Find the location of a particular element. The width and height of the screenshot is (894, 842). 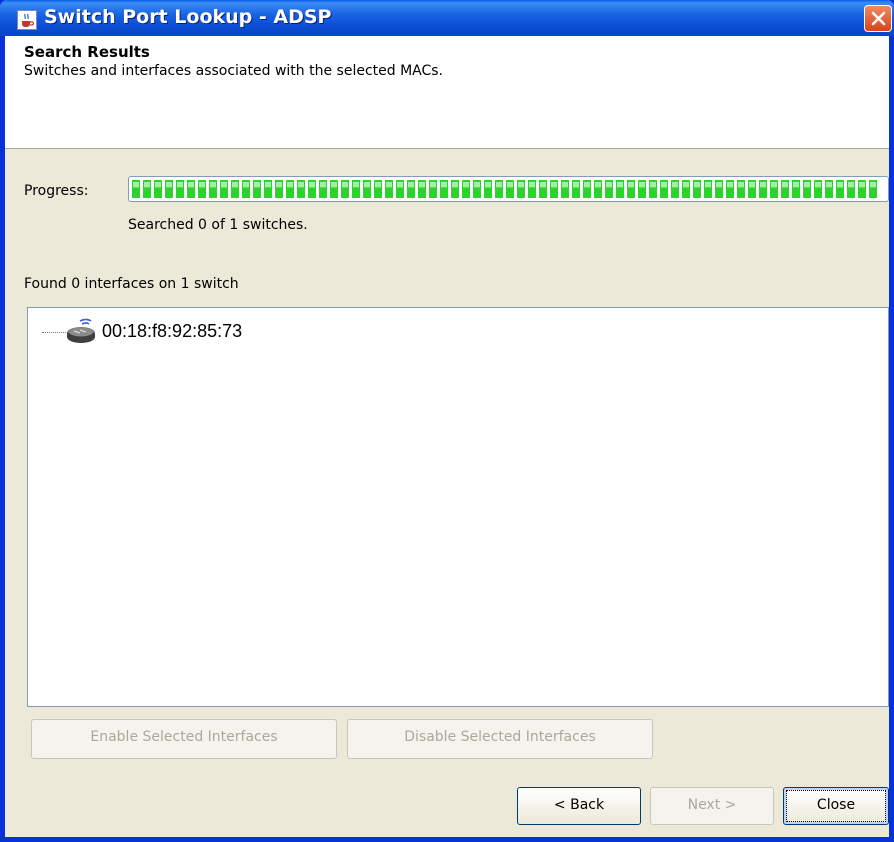

results-summary: Found 0 interfaces on 1 switch is located at coordinates (131, 284).